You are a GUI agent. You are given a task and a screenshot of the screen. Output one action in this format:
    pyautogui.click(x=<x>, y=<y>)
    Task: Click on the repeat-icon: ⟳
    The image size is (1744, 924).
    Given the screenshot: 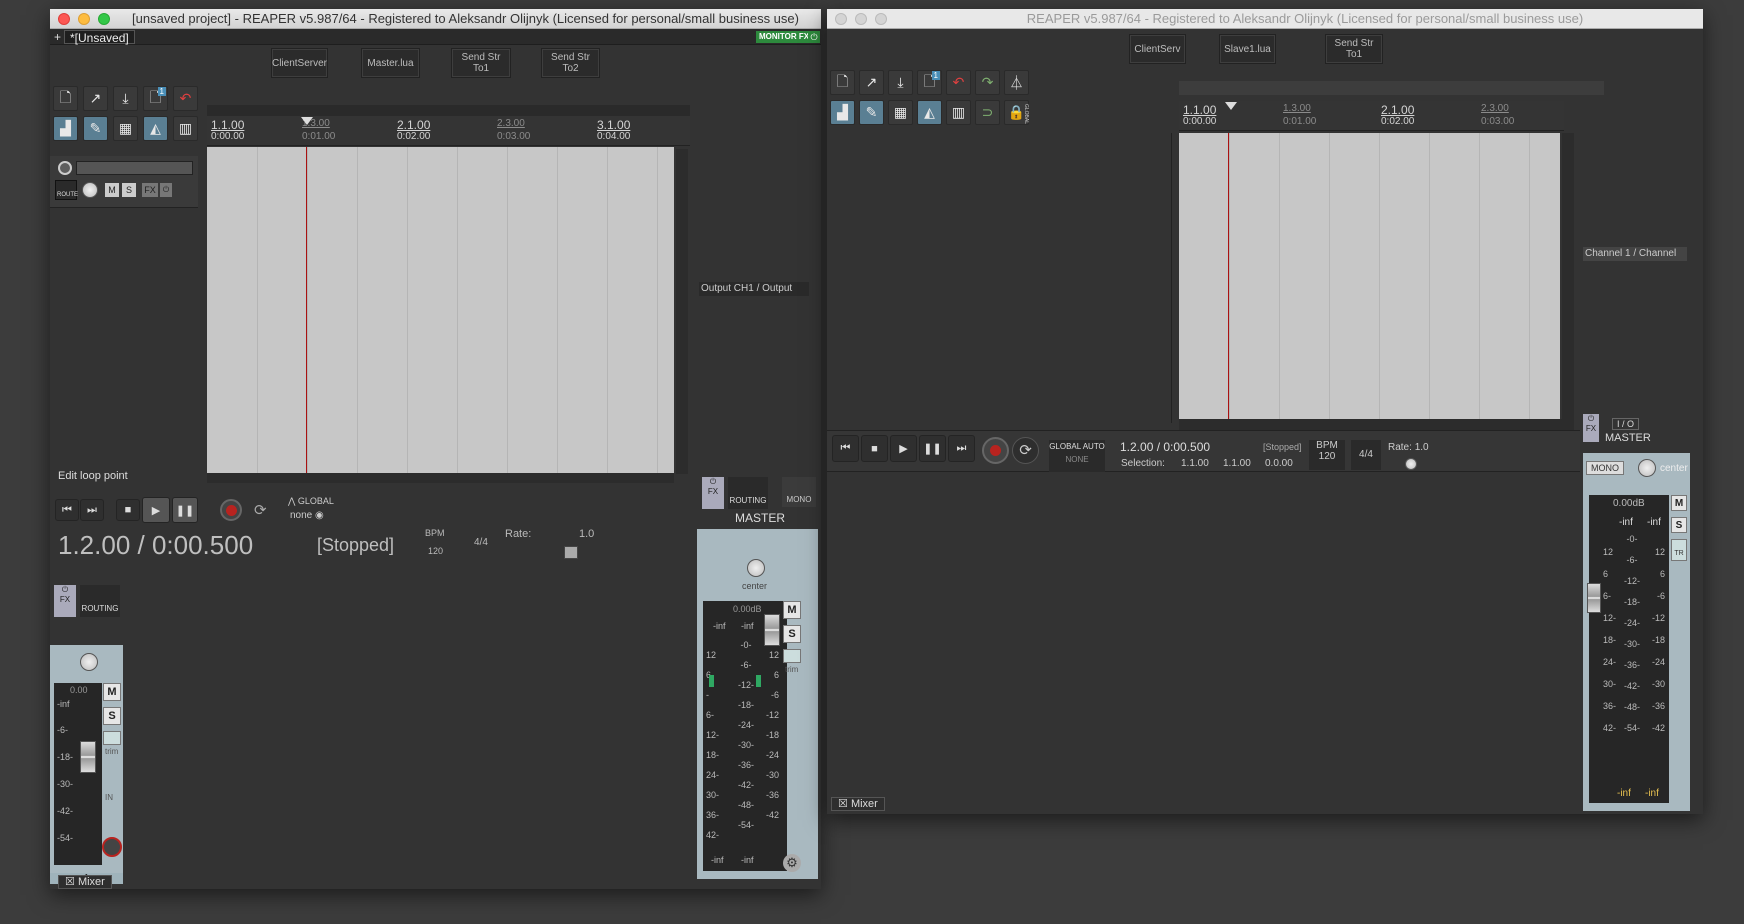 What is the action you would take?
    pyautogui.click(x=1025, y=450)
    